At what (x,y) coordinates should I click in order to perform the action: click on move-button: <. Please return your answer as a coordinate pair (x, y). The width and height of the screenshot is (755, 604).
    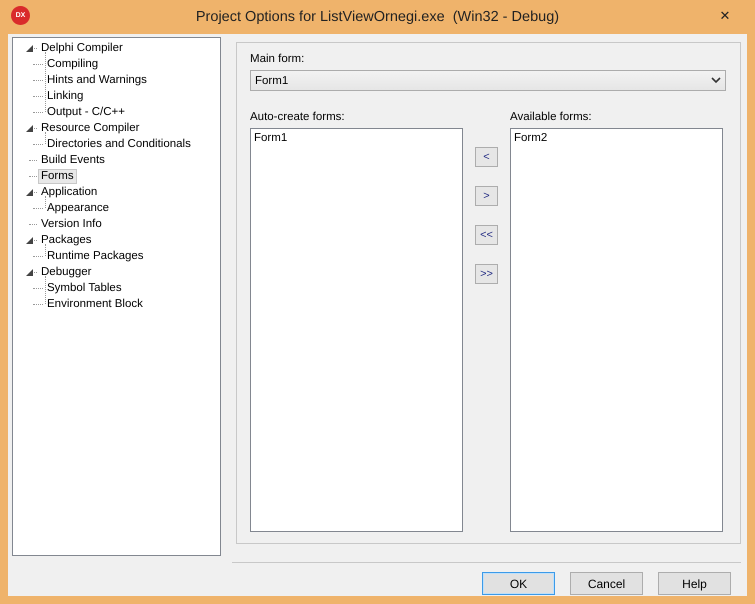
    Looking at the image, I should click on (486, 157).